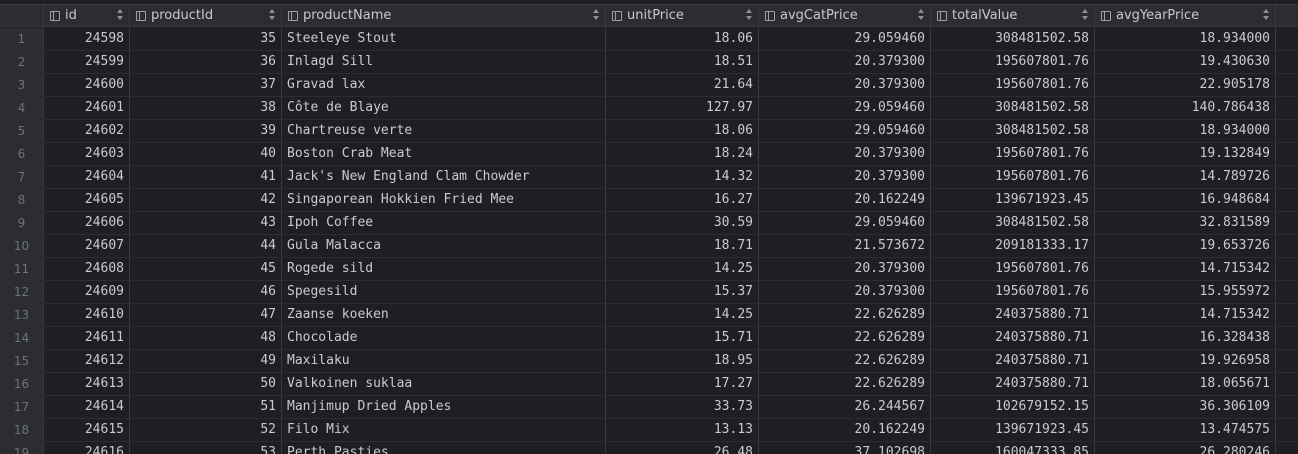  Describe the element at coordinates (87, 430) in the screenshot. I see `cell-id: 24615` at that location.